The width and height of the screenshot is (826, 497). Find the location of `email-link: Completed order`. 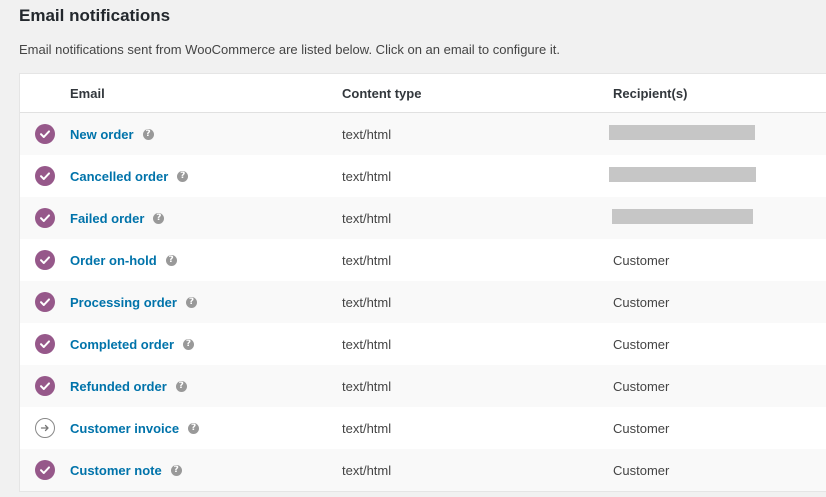

email-link: Completed order is located at coordinates (122, 344).